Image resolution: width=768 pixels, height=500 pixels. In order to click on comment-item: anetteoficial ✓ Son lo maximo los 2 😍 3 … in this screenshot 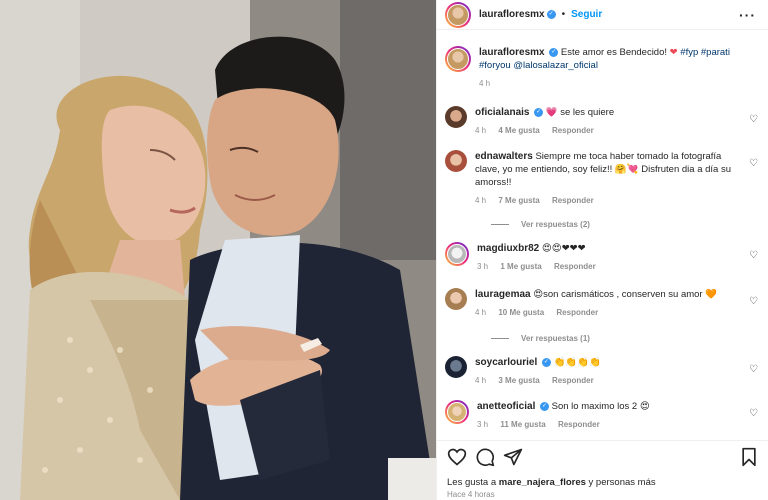, I will do `click(602, 415)`.